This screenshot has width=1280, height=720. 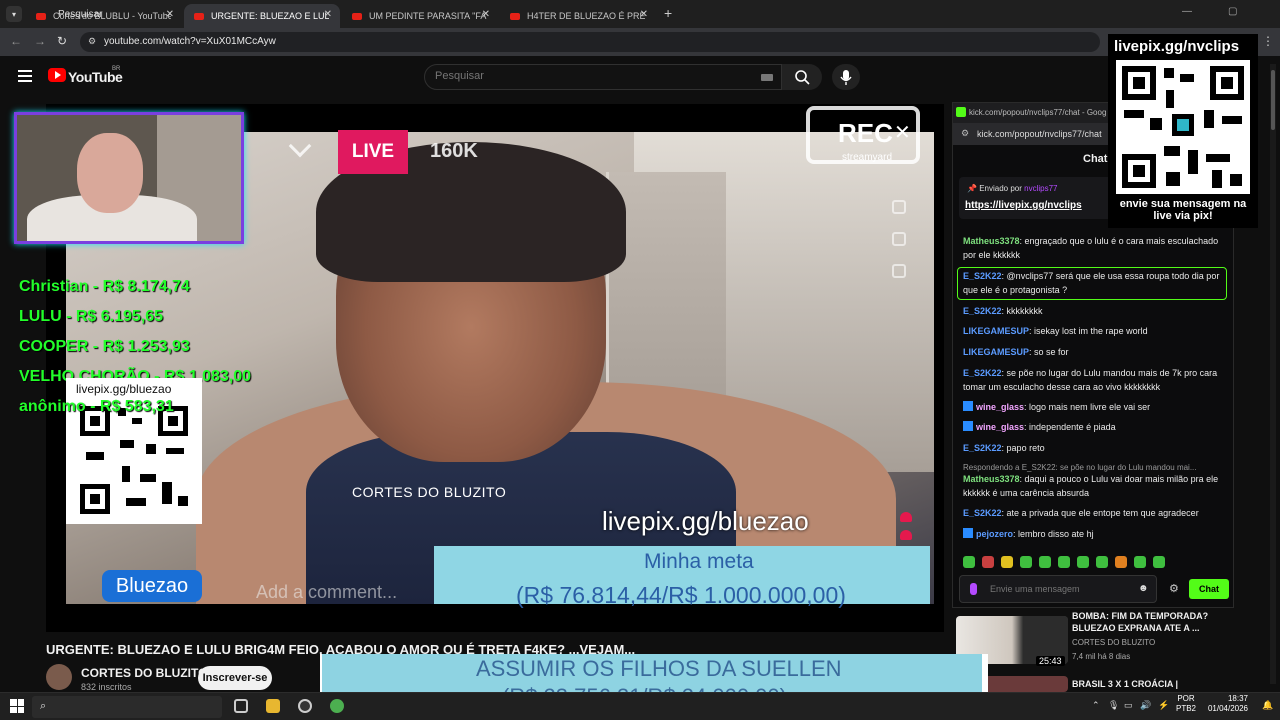 I want to click on pinned-by-label: Enviado por, so click(x=1000, y=188).